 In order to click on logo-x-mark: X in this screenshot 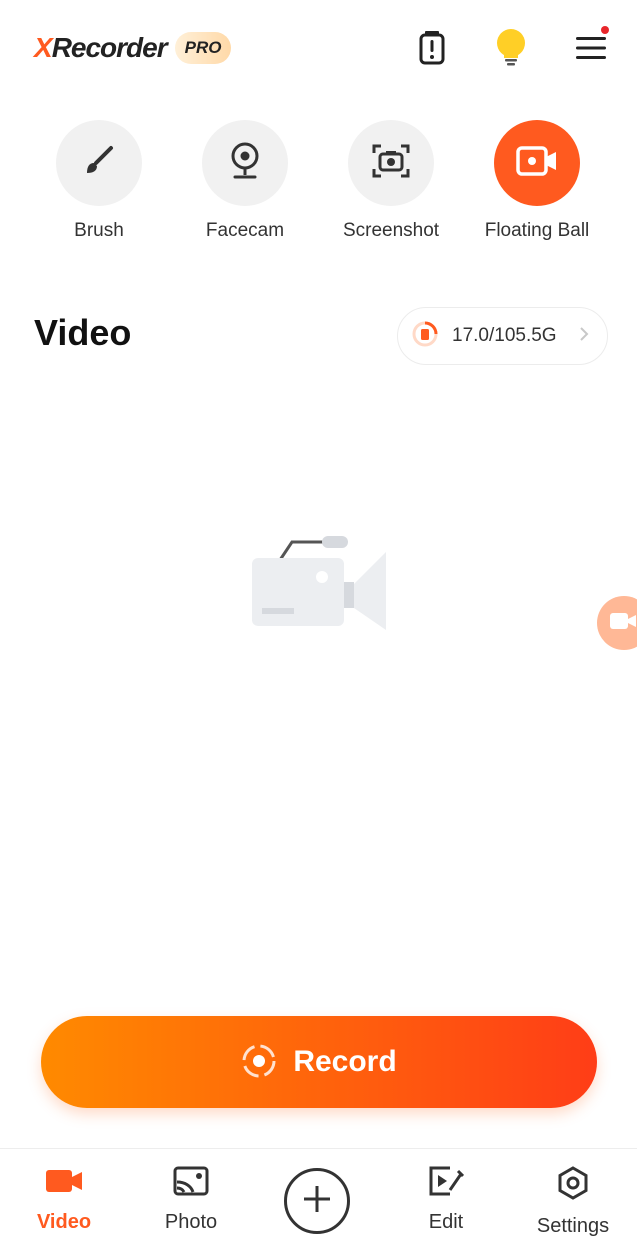, I will do `click(43, 47)`.